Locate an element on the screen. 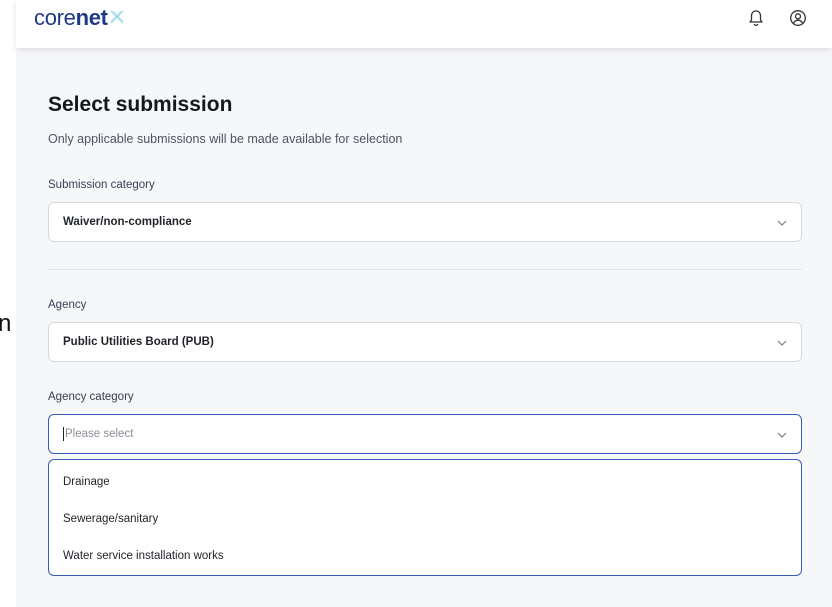  section-divider is located at coordinates (425, 269).